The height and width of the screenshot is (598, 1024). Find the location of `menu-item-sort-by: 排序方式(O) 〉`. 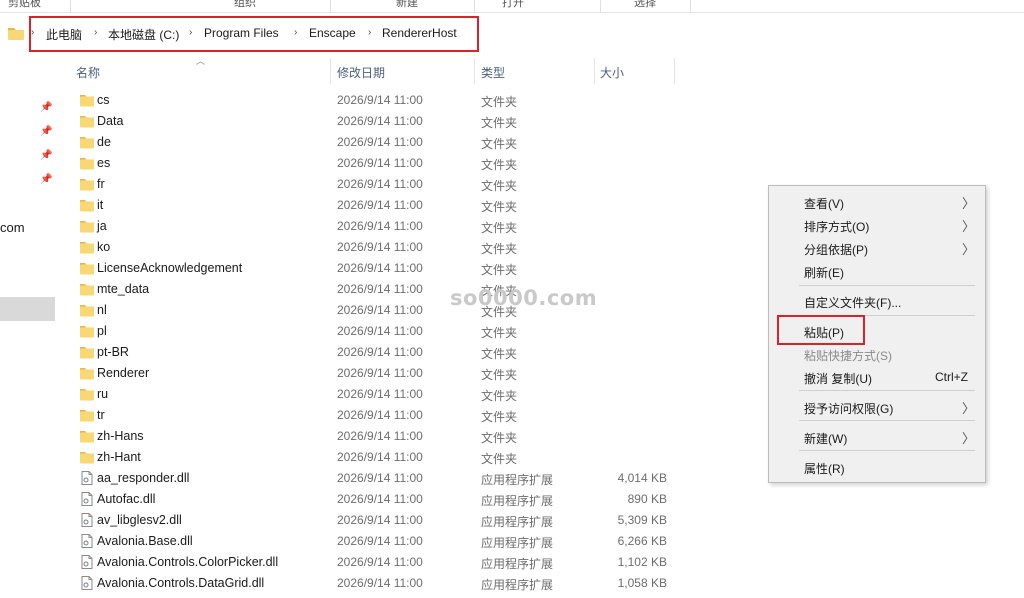

menu-item-sort-by: 排序方式(O) 〉 is located at coordinates (877, 225).